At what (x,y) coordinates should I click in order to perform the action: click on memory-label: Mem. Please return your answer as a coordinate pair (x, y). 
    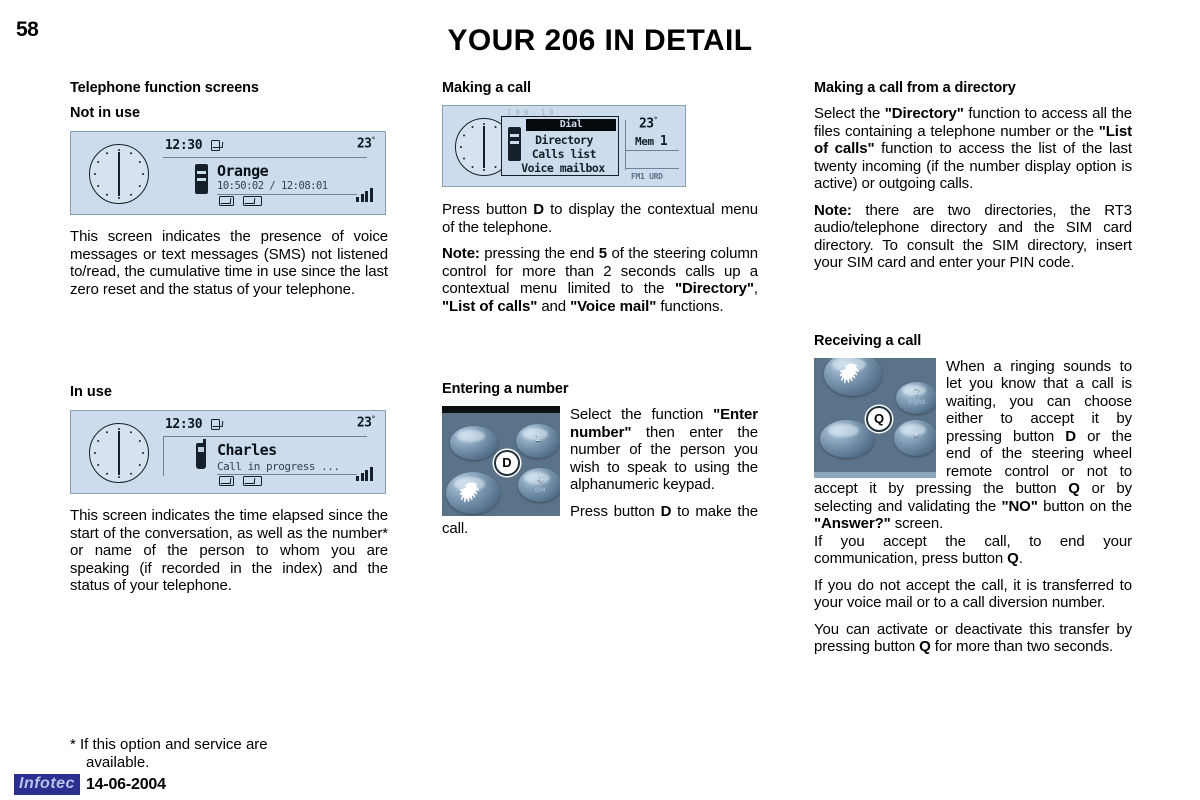
    Looking at the image, I should click on (644, 141).